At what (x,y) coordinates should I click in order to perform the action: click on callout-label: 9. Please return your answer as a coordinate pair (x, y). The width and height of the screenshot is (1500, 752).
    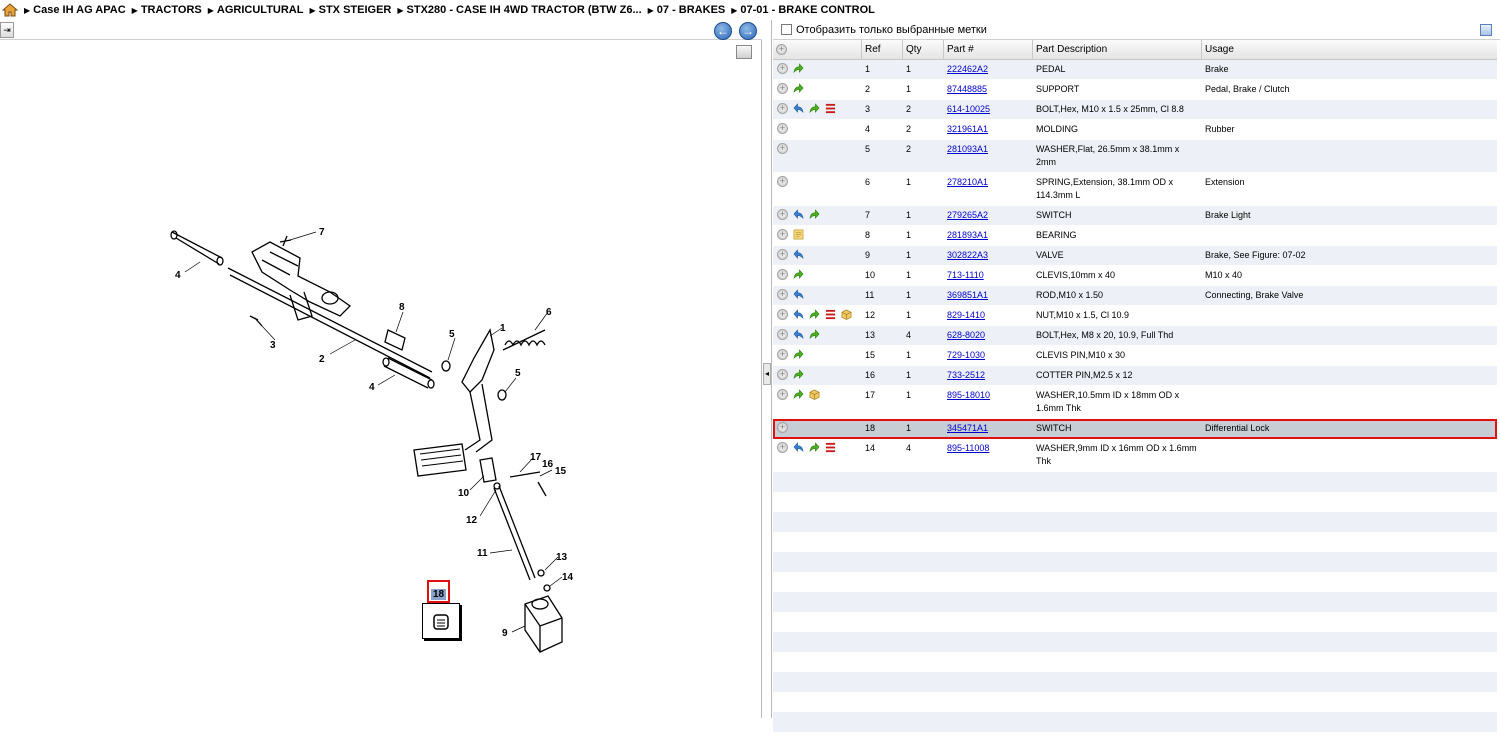
    Looking at the image, I should click on (505, 633).